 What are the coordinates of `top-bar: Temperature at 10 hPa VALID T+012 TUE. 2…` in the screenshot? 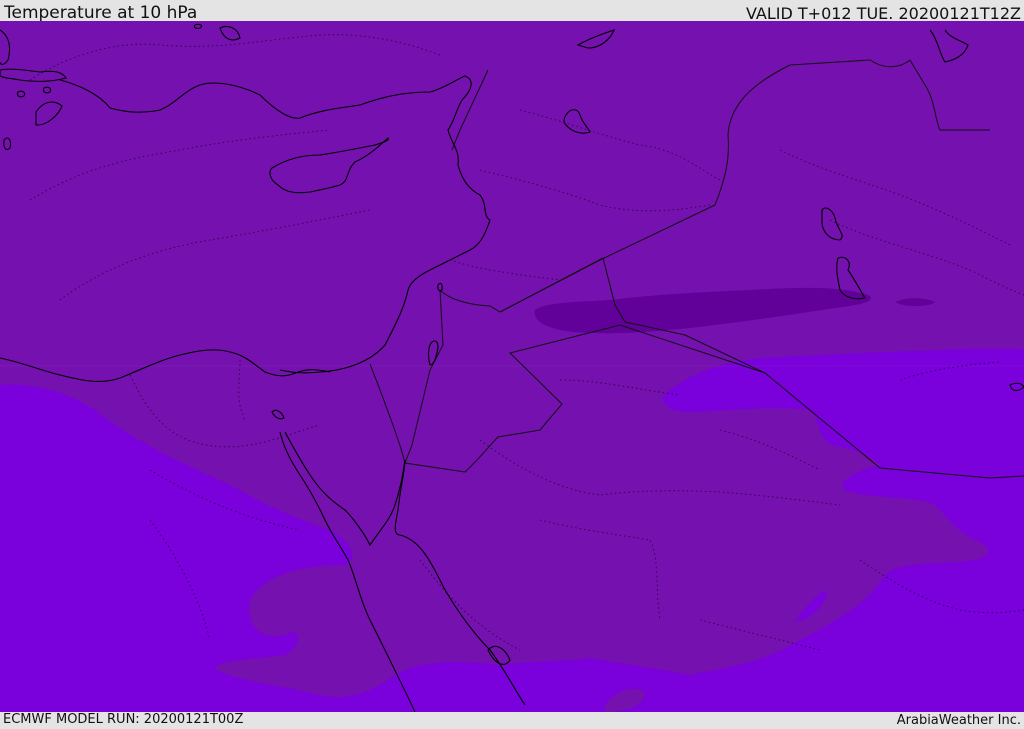 It's located at (512, 11).